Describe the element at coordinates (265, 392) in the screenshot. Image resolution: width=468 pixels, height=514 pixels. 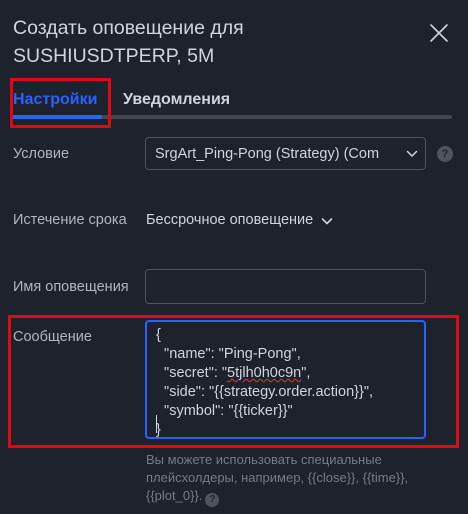
I see `message-line: "side": "{{strategy.order.action}}",` at that location.